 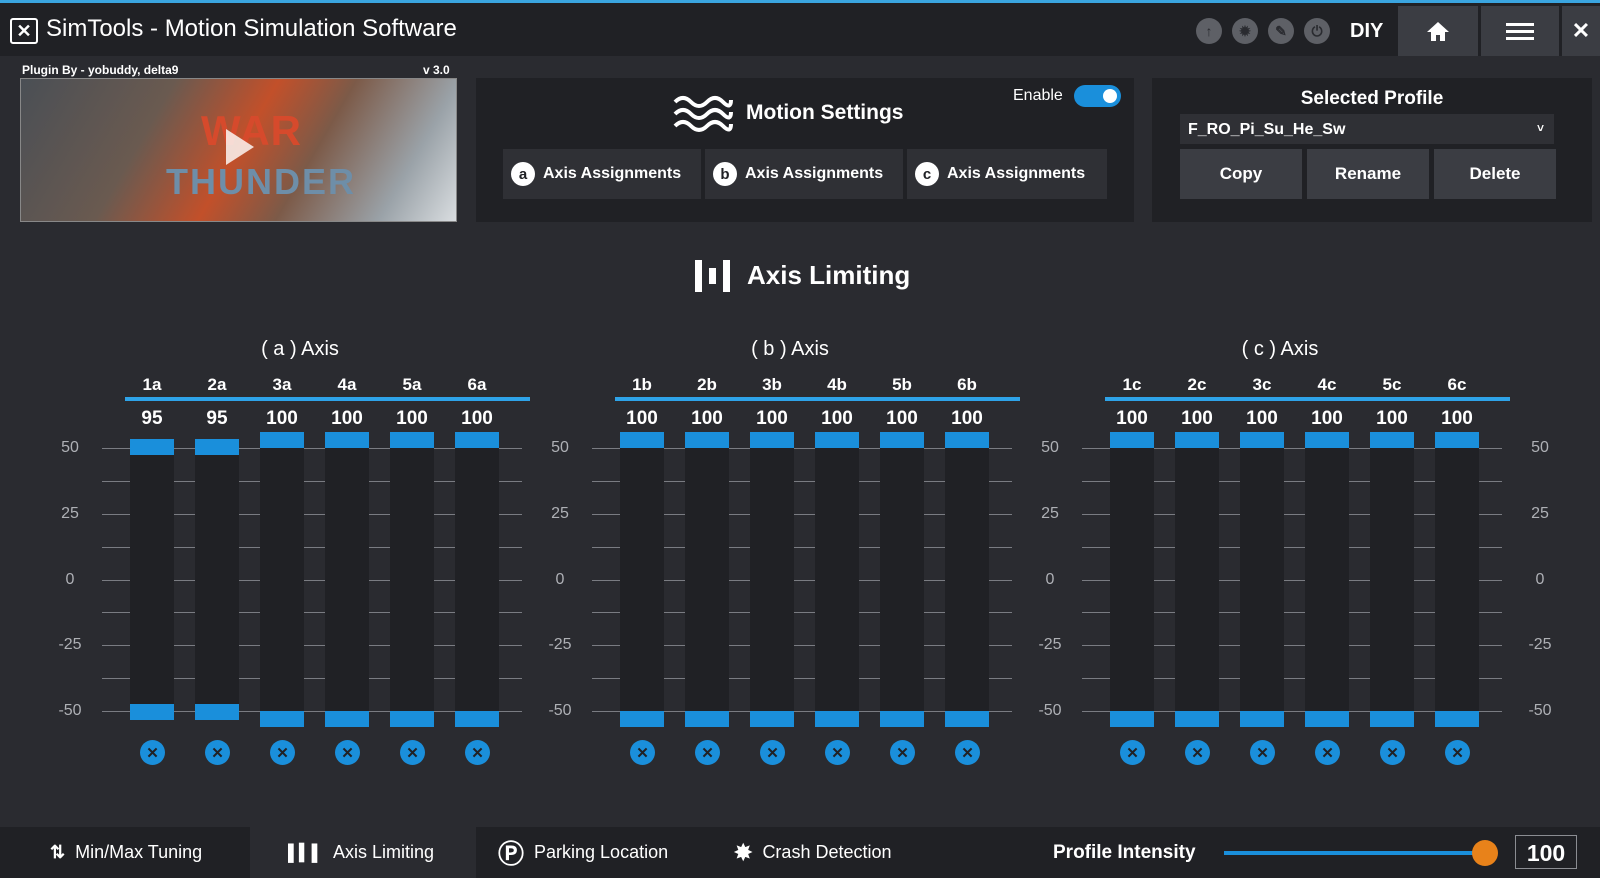 I want to click on rename-button: Rename, so click(x=1368, y=174).